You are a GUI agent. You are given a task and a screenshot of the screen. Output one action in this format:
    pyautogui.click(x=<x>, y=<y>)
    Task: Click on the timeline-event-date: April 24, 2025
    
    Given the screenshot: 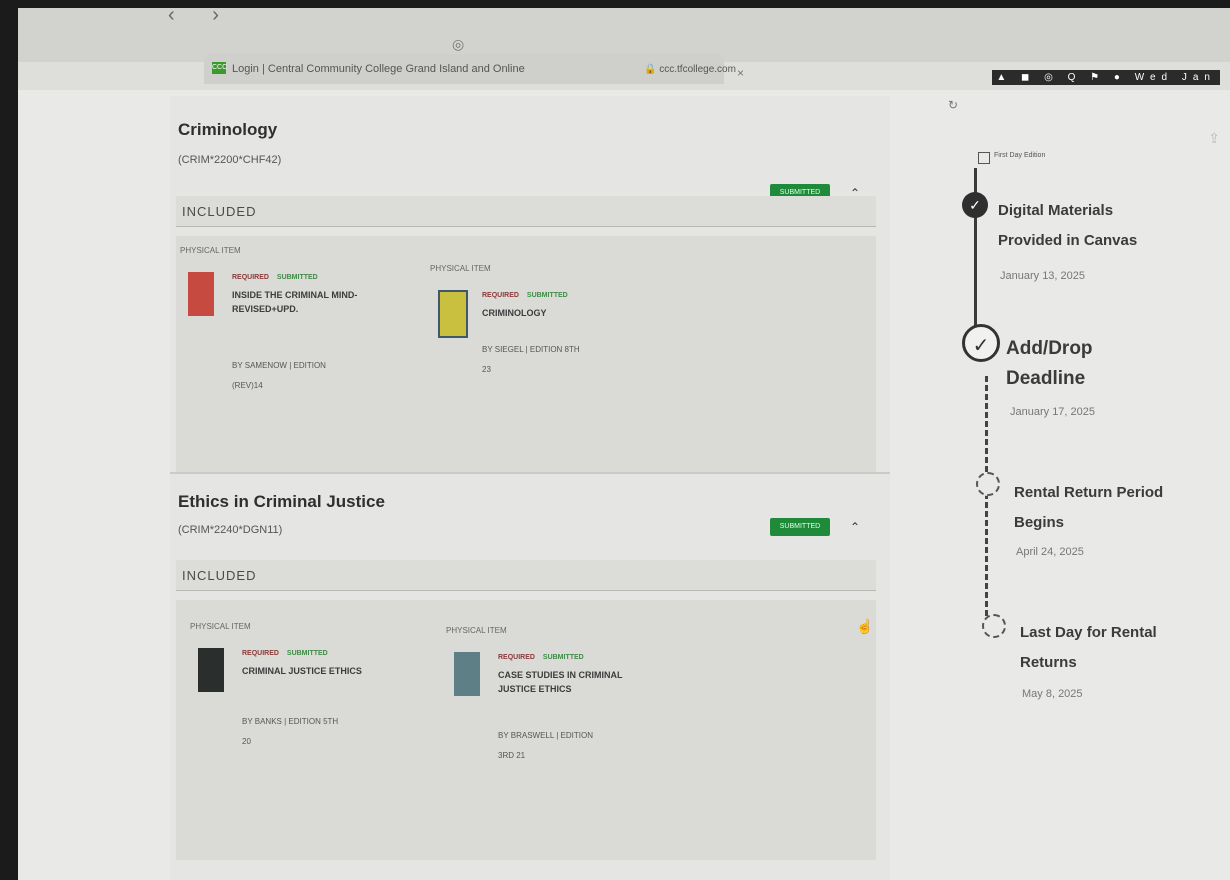 What is the action you would take?
    pyautogui.click(x=1050, y=552)
    